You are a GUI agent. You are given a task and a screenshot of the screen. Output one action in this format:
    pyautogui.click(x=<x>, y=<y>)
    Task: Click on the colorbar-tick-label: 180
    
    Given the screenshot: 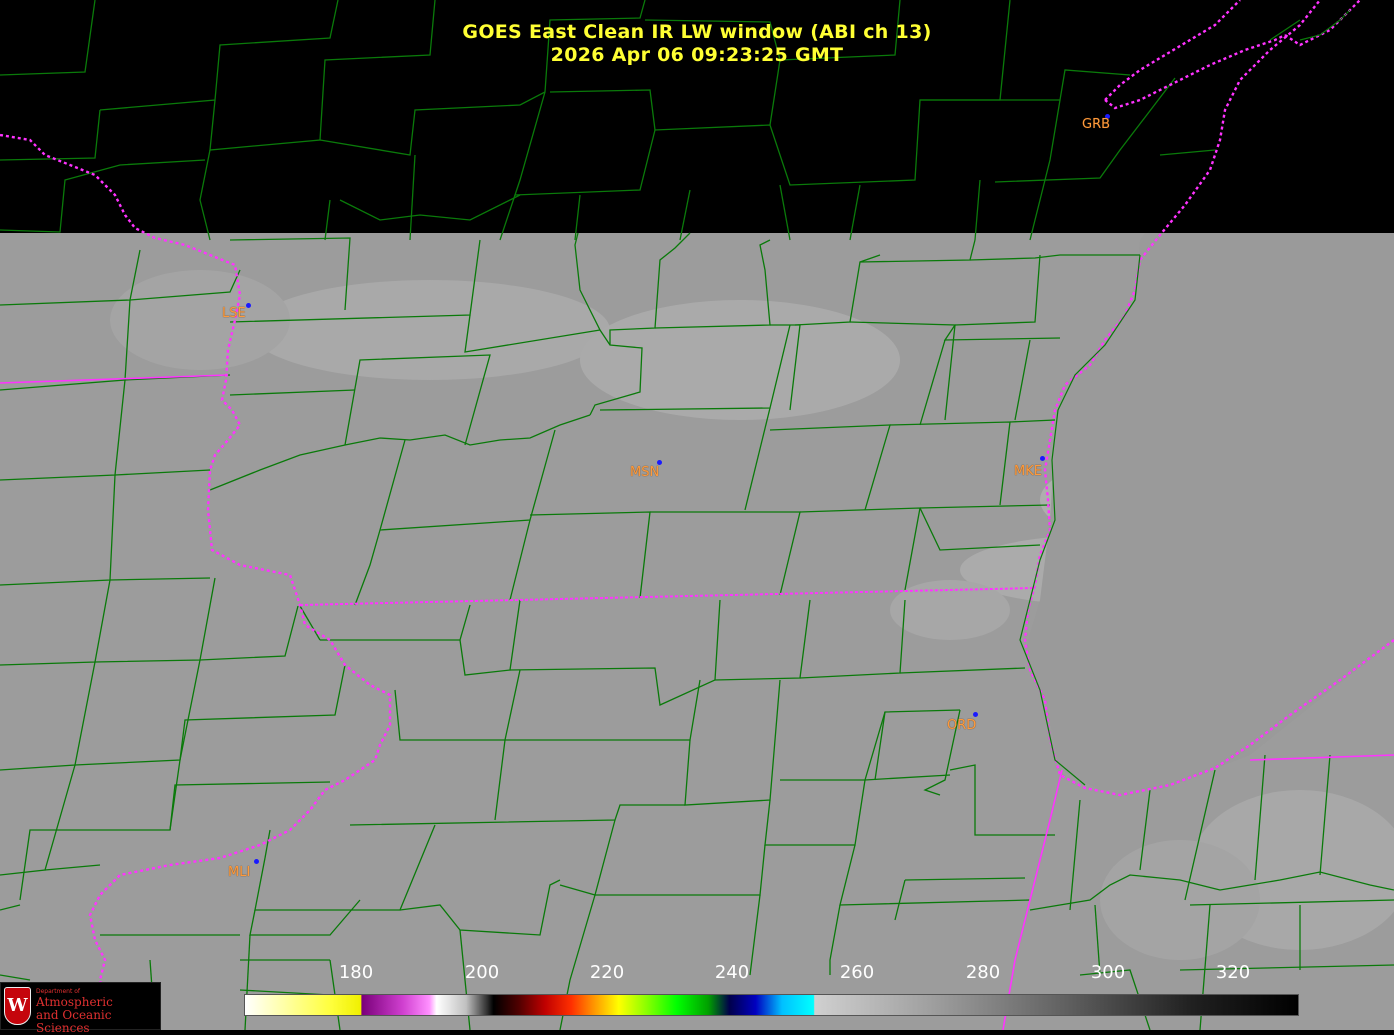 What is the action you would take?
    pyautogui.click(x=356, y=972)
    